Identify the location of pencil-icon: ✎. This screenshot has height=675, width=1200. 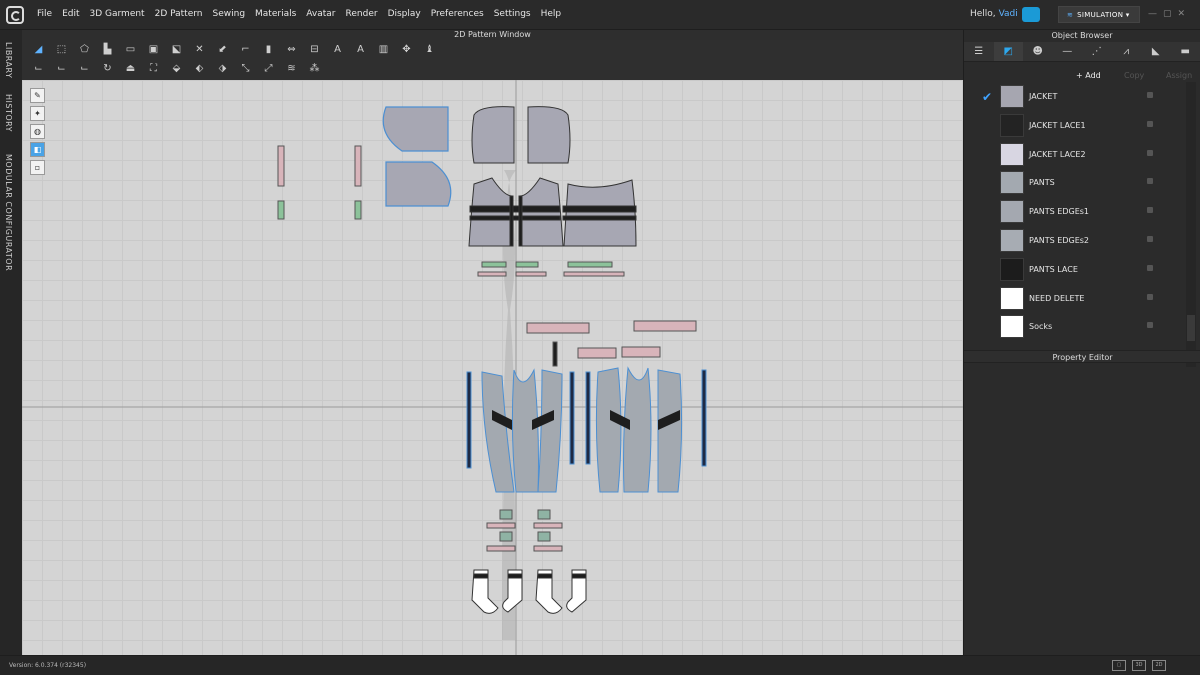
(37, 95).